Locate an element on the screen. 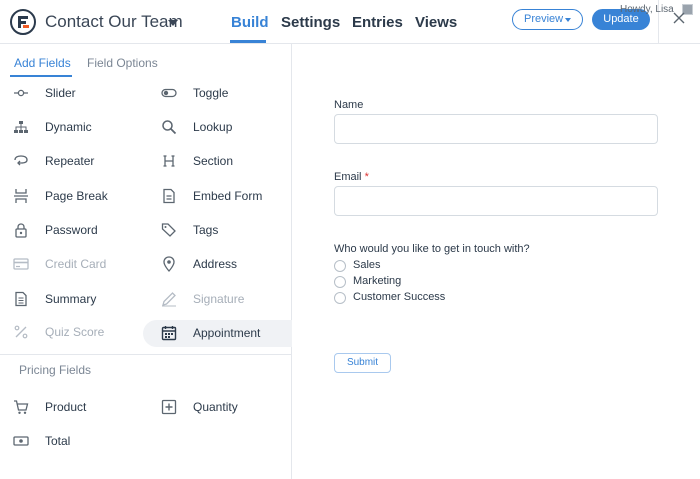 Image resolution: width=700 pixels, height=479 pixels. magnifier-icon is located at coordinates (169, 127).